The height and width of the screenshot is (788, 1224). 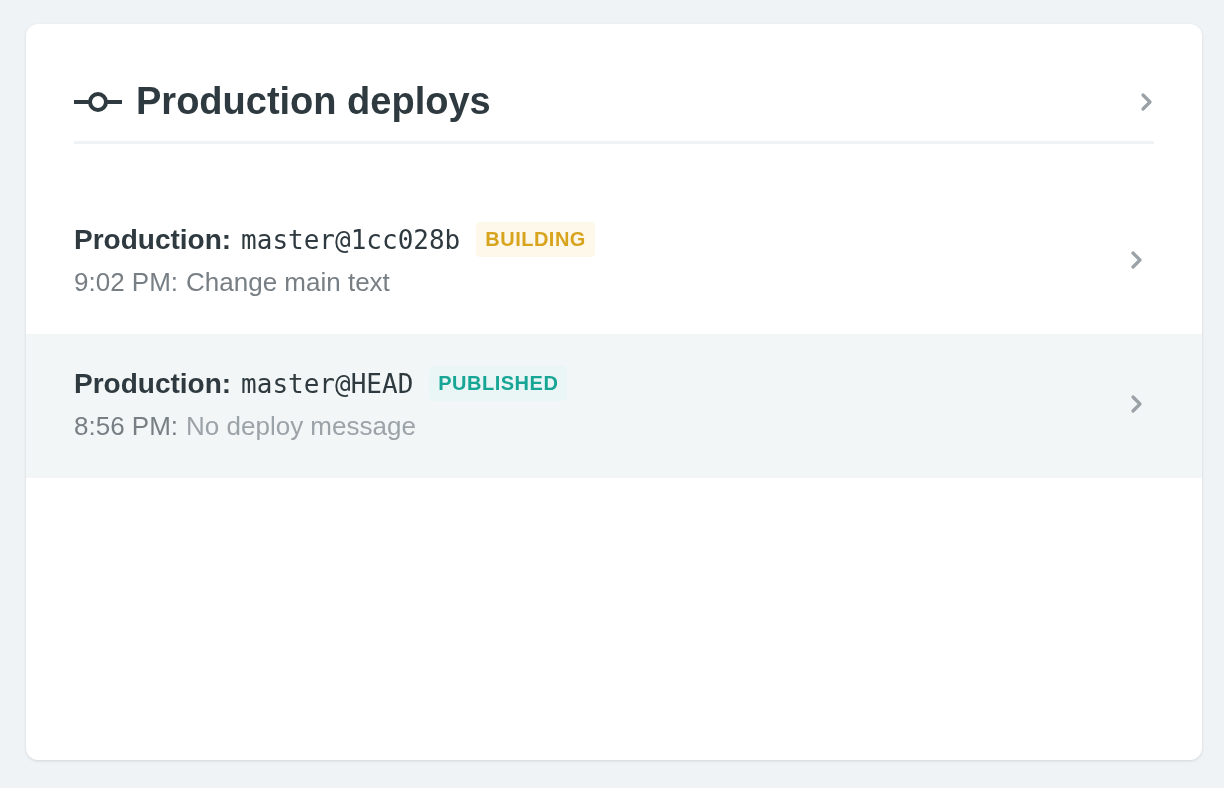 What do you see at coordinates (288, 282) in the screenshot?
I see `deploy-message: Change main text` at bounding box center [288, 282].